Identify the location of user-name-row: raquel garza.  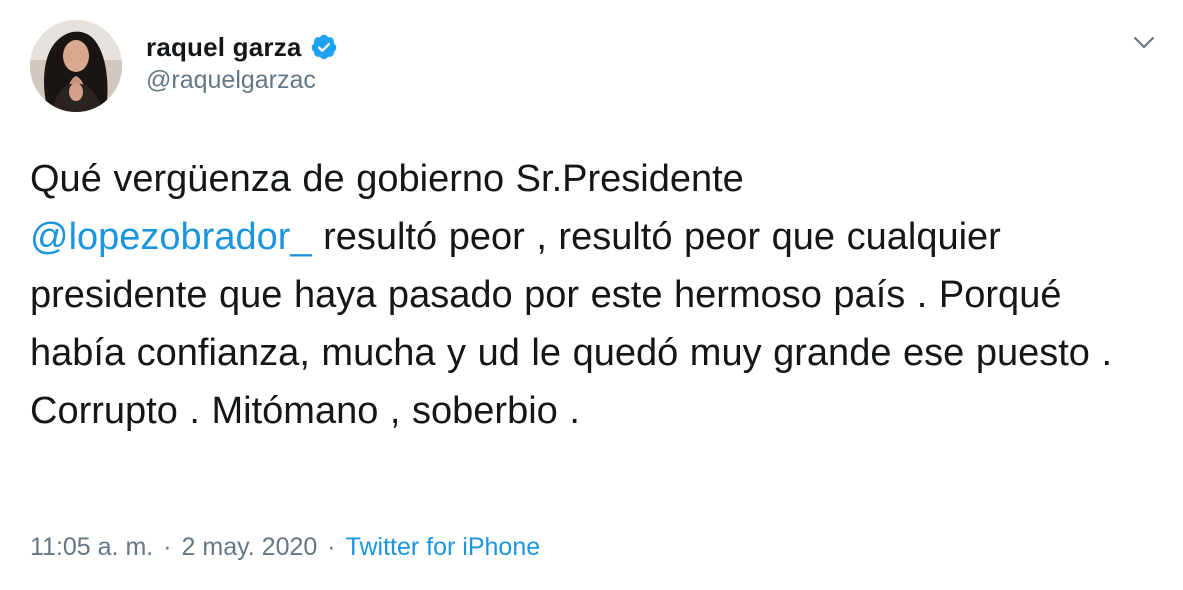
(242, 47).